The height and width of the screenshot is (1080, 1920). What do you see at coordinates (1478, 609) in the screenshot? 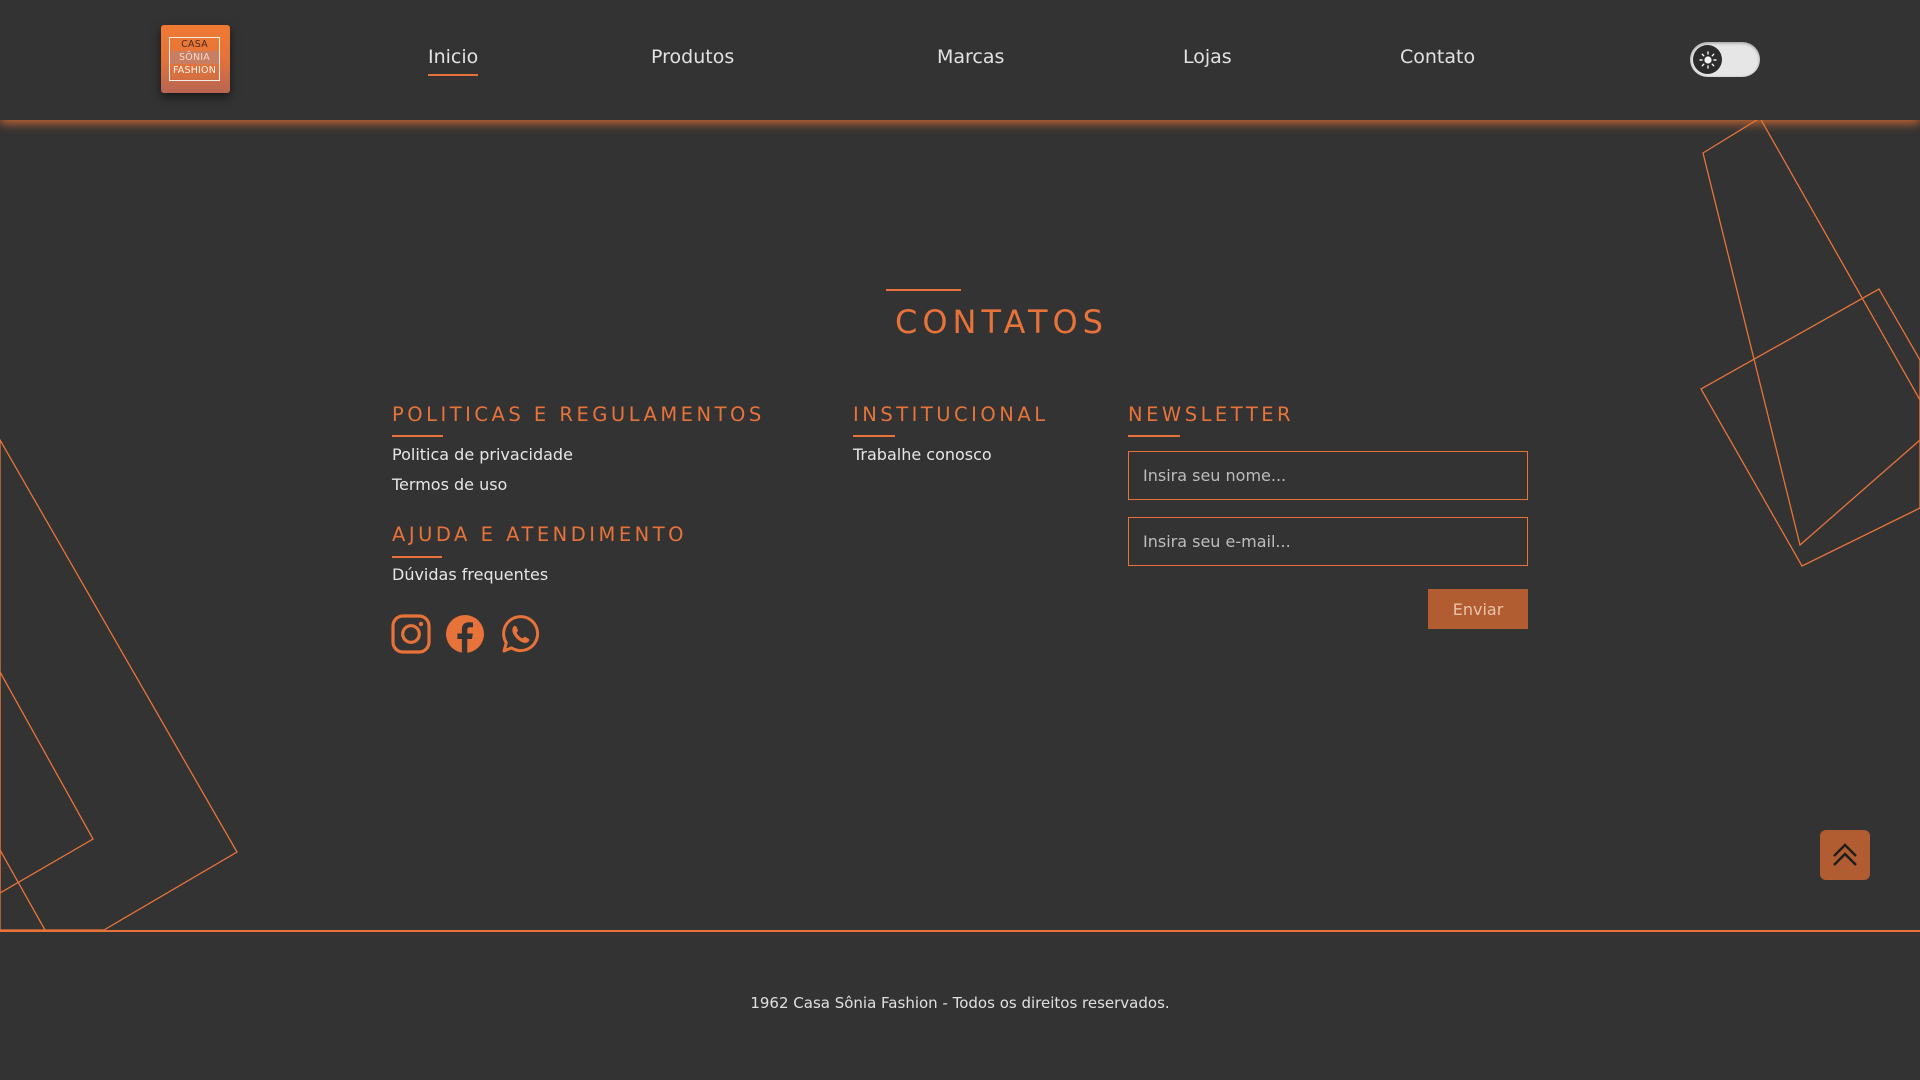
I see `newsletter-submit-button: Enviar` at bounding box center [1478, 609].